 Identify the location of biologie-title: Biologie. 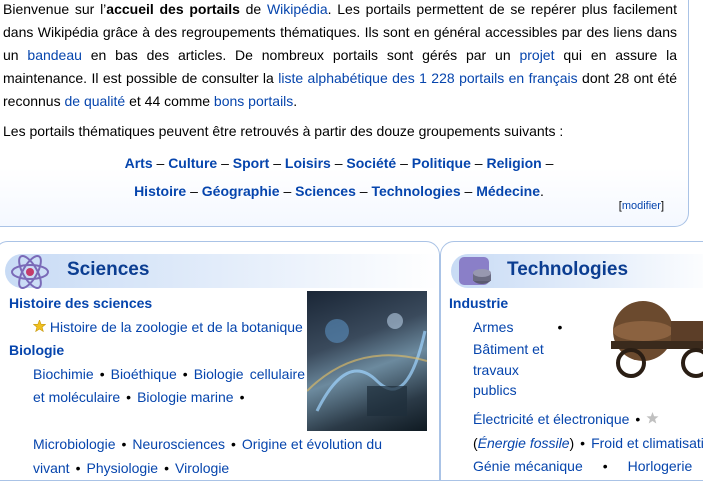
(157, 351).